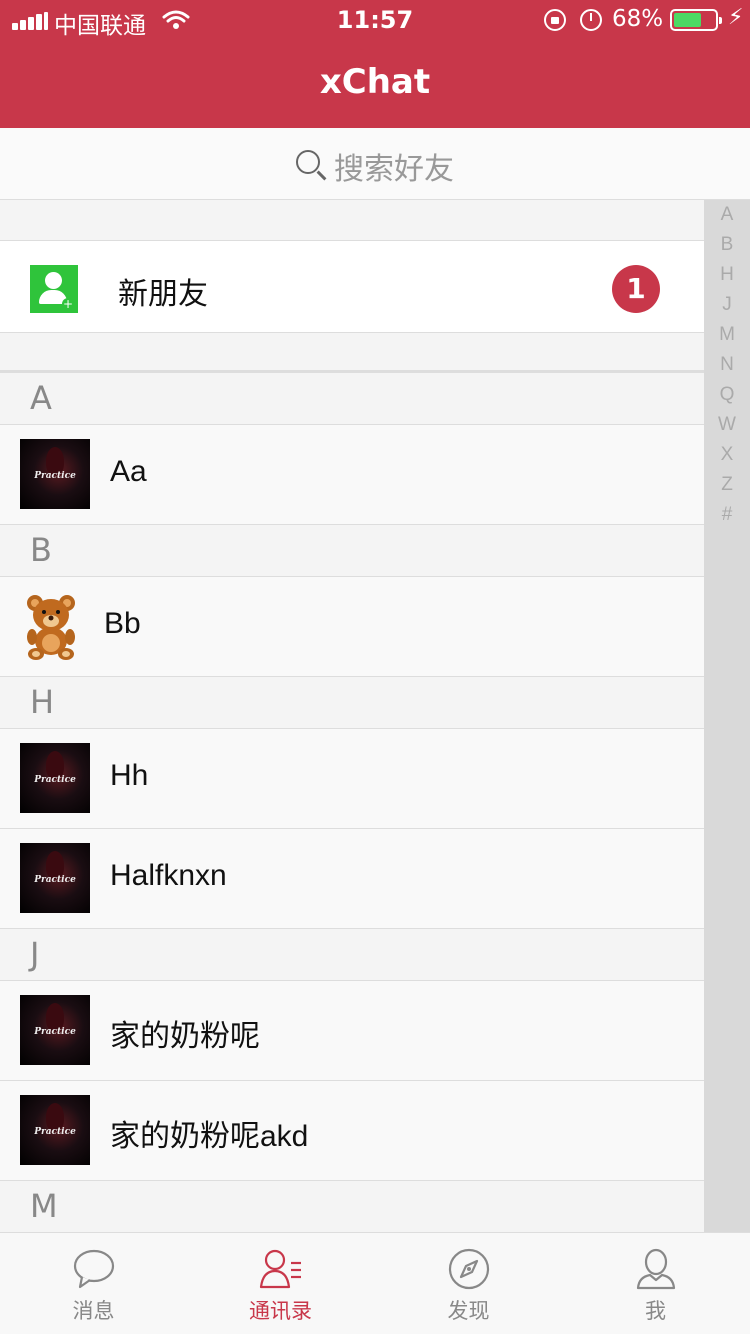 The width and height of the screenshot is (750, 1334). What do you see at coordinates (352, 703) in the screenshot?
I see `section-header-h: H` at bounding box center [352, 703].